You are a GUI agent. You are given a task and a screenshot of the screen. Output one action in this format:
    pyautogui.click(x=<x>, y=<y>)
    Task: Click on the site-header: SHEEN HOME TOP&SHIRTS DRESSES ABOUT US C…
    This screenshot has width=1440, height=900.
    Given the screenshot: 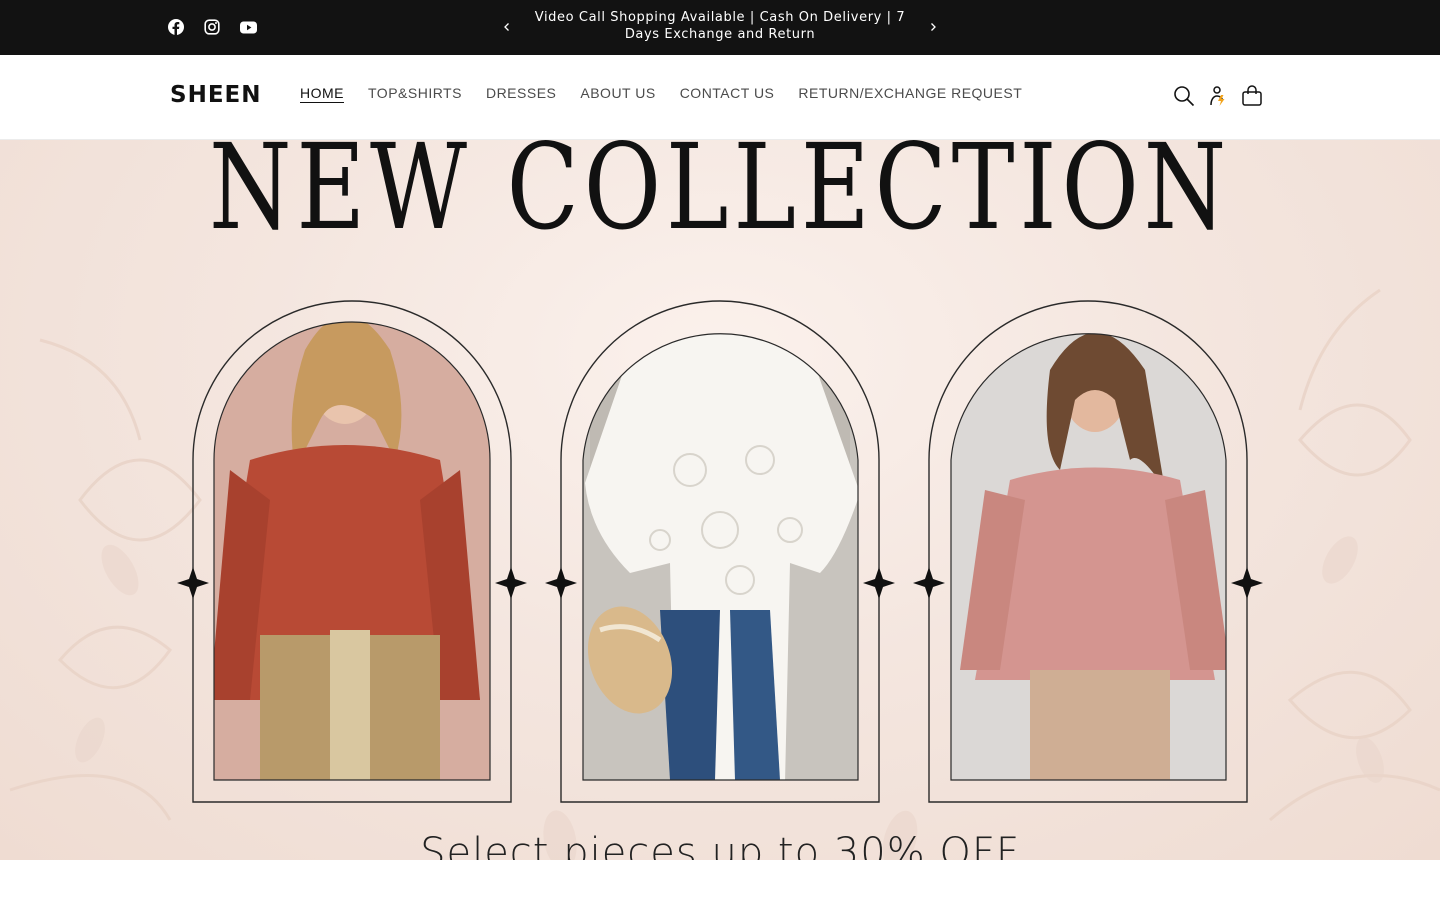 What is the action you would take?
    pyautogui.click(x=720, y=97)
    